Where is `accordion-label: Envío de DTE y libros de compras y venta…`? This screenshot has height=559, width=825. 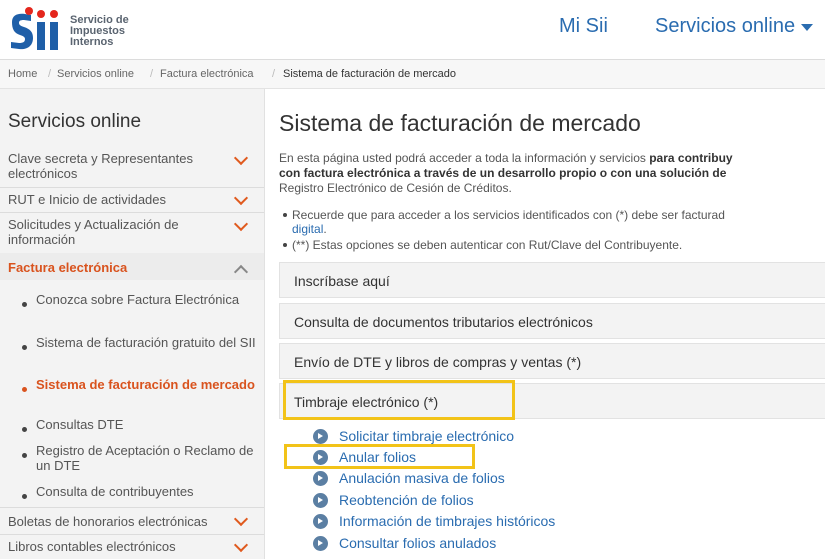 accordion-label: Envío de DTE y libros de compras y venta… is located at coordinates (437, 362).